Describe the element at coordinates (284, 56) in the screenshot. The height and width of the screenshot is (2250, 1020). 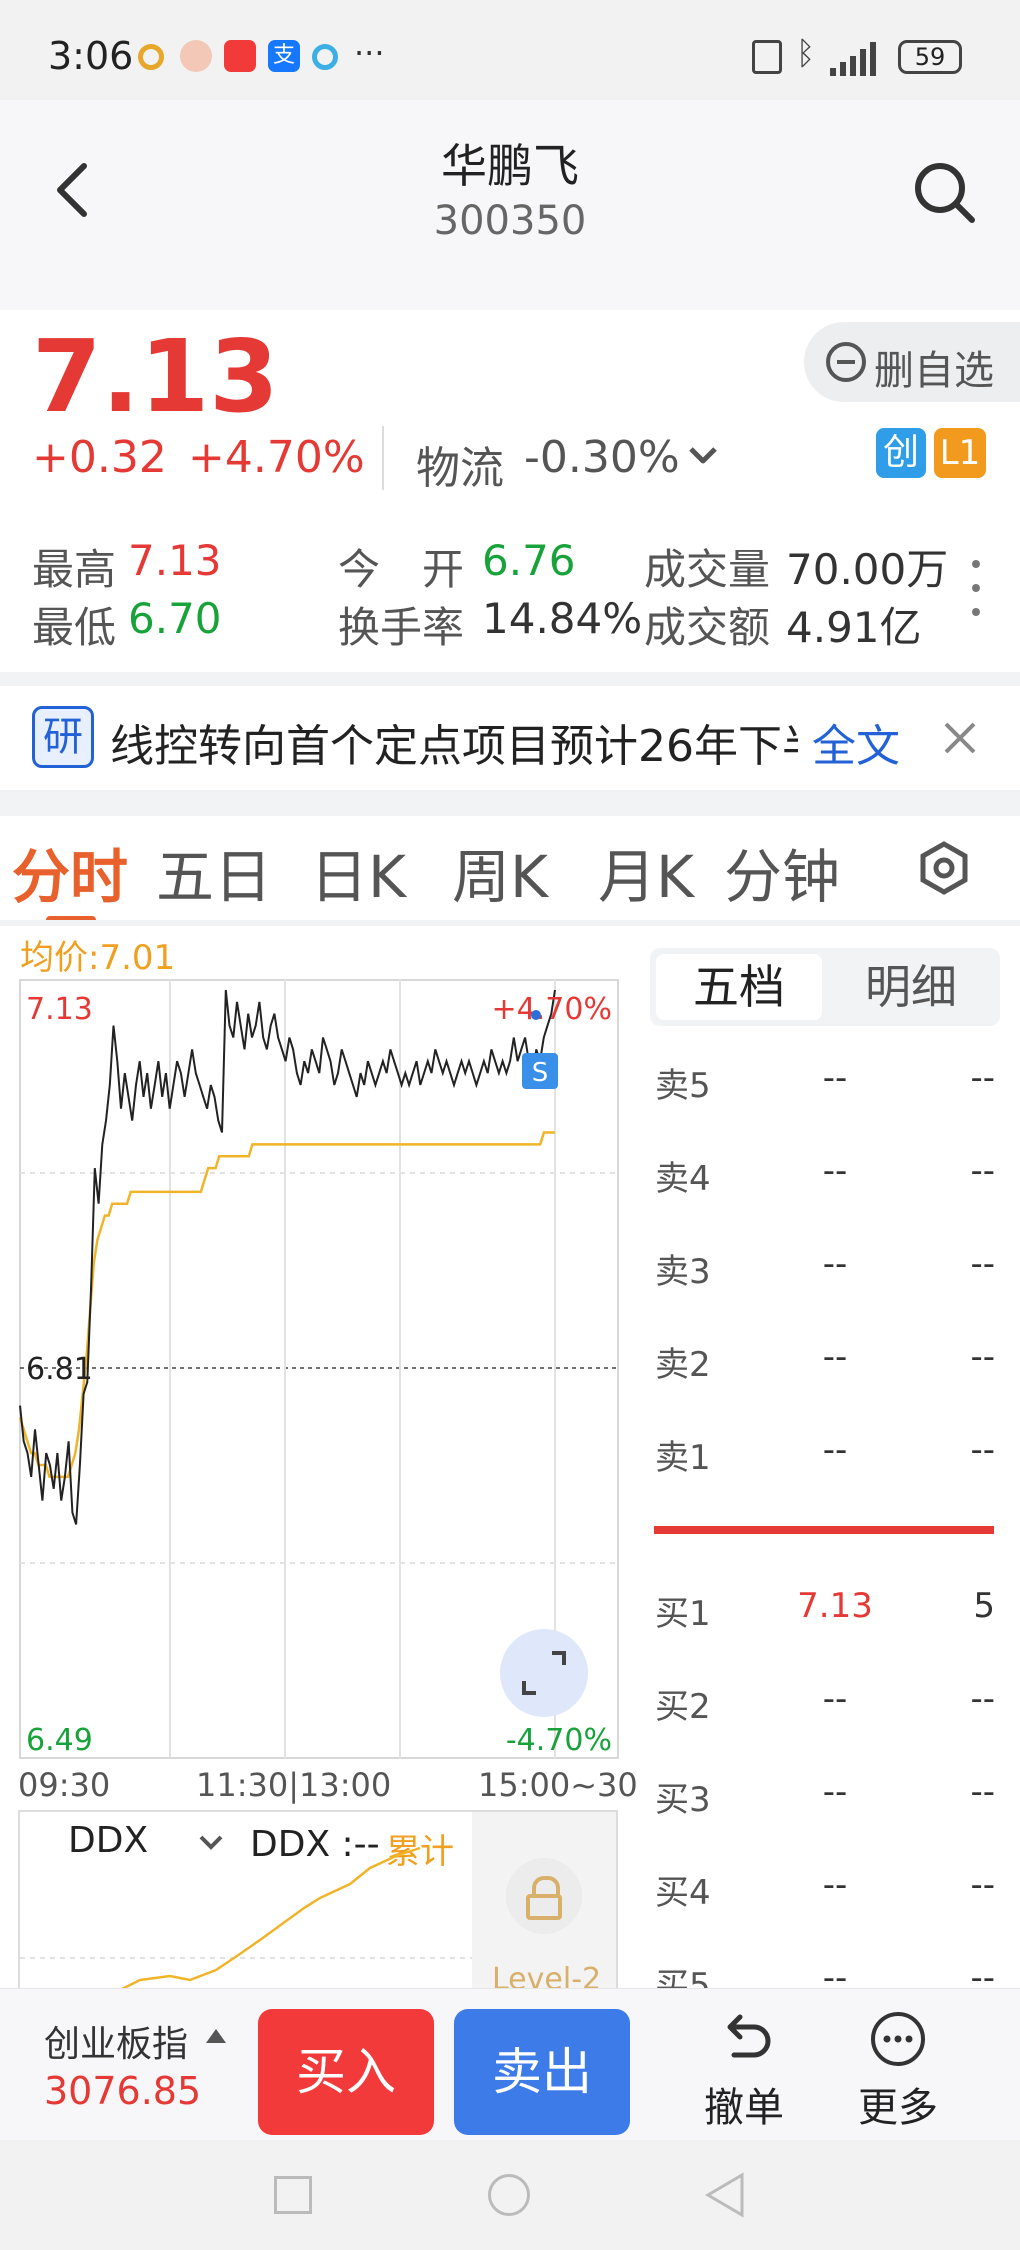
I see `alipay-icon: 支` at that location.